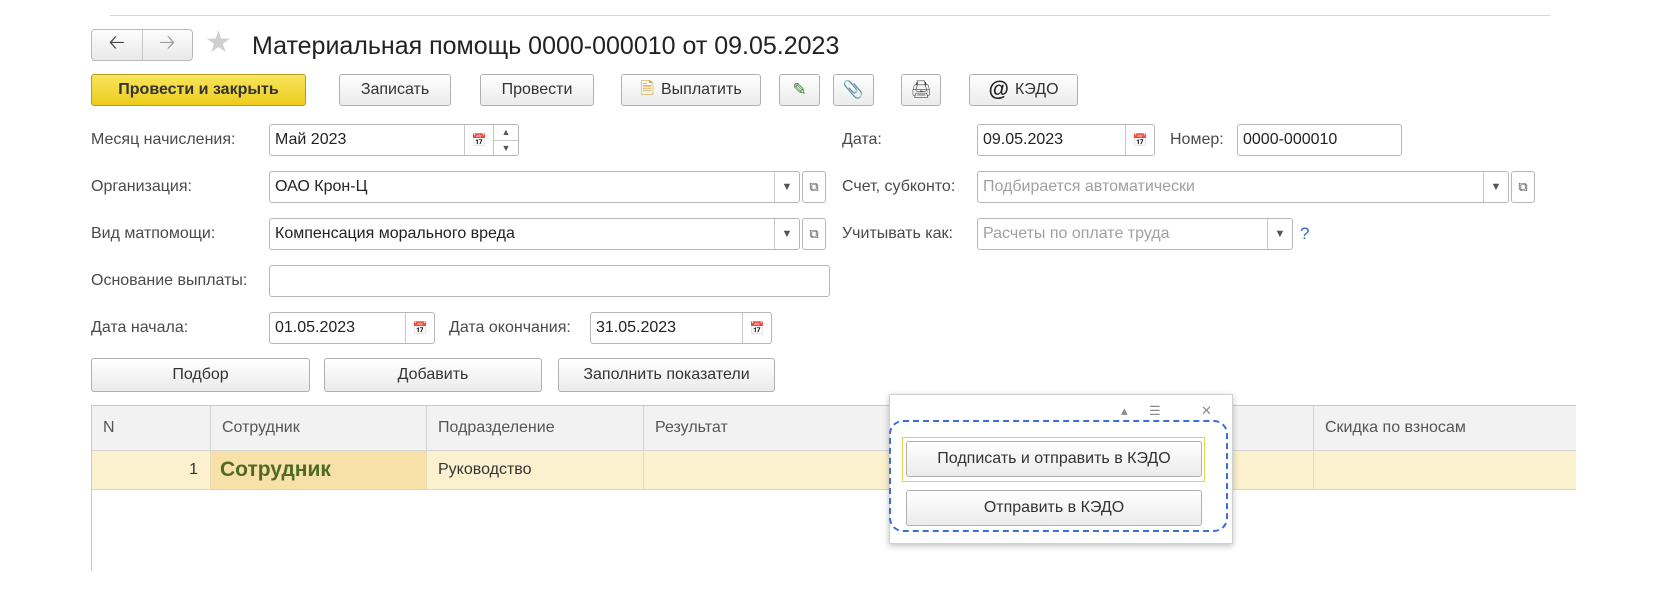  I want to click on month-spinner: ▲ ▼, so click(505, 140).